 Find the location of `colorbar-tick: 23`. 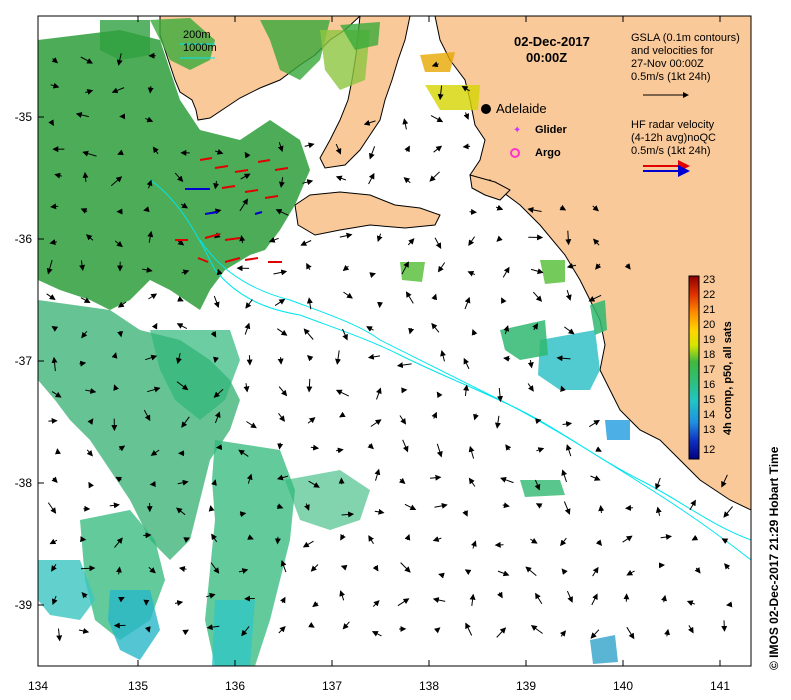

colorbar-tick: 23 is located at coordinates (709, 280).